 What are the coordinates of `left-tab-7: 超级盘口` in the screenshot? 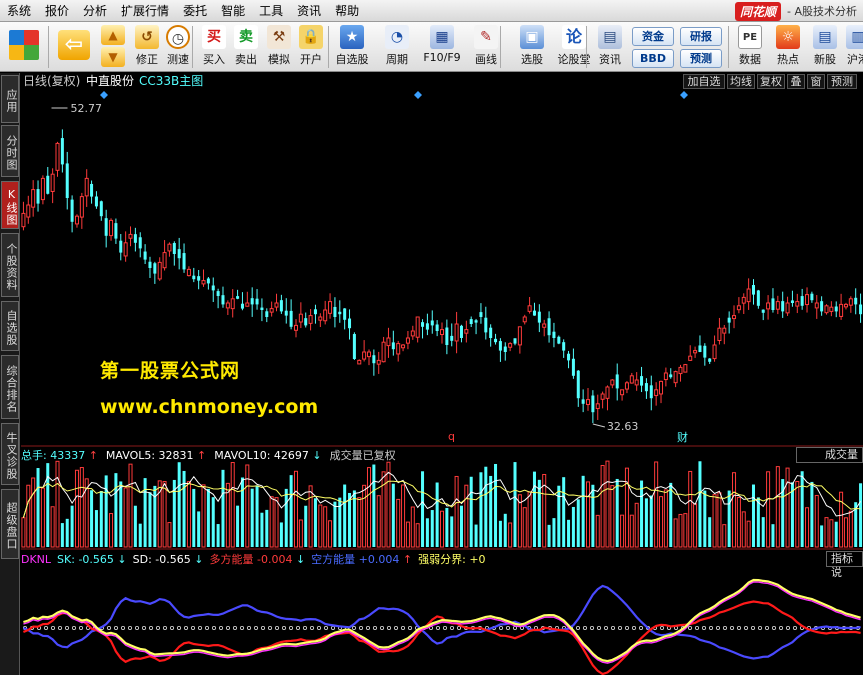 It's located at (10, 524).